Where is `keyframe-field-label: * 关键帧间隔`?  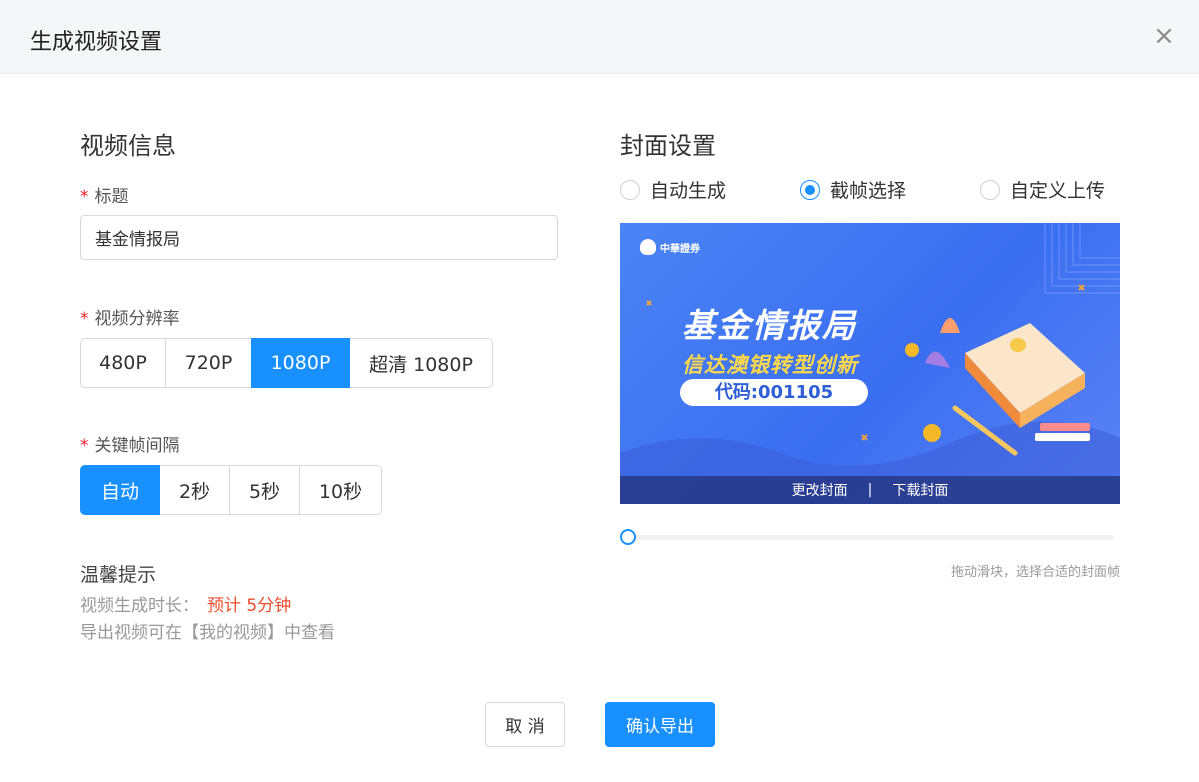 keyframe-field-label: * 关键帧间隔 is located at coordinates (130, 446).